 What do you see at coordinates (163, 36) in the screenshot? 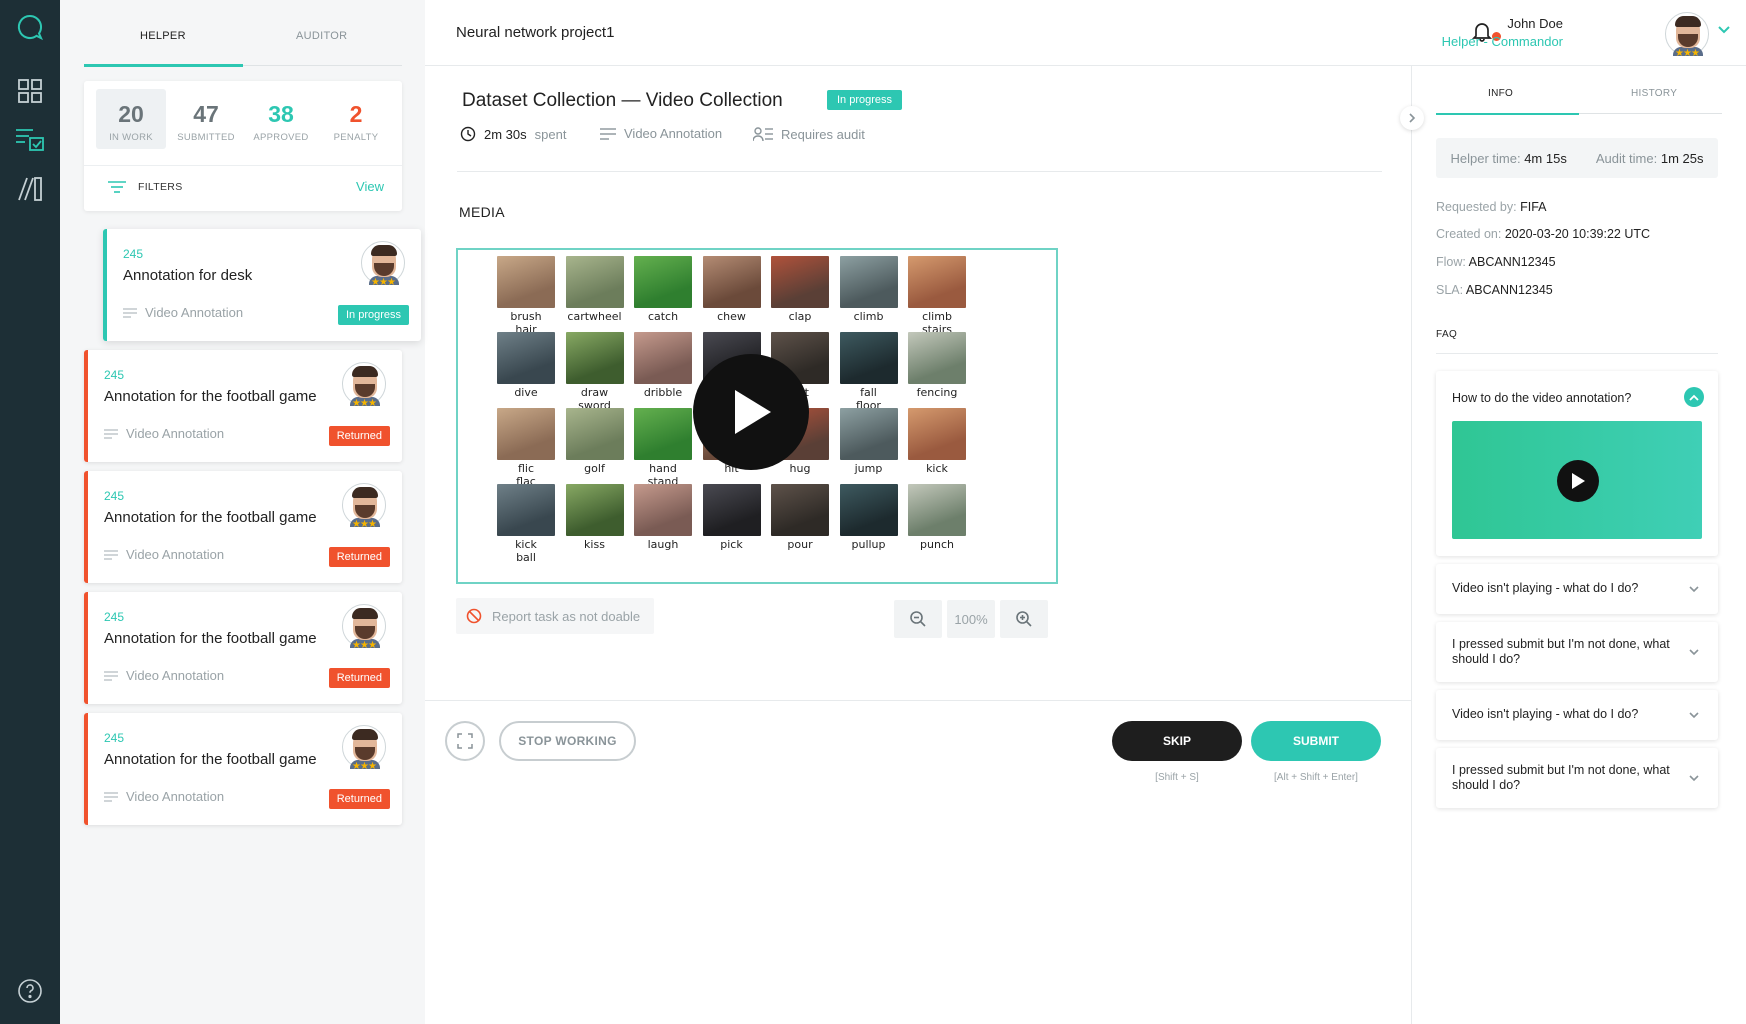
I see `tab-helper: HELPER` at bounding box center [163, 36].